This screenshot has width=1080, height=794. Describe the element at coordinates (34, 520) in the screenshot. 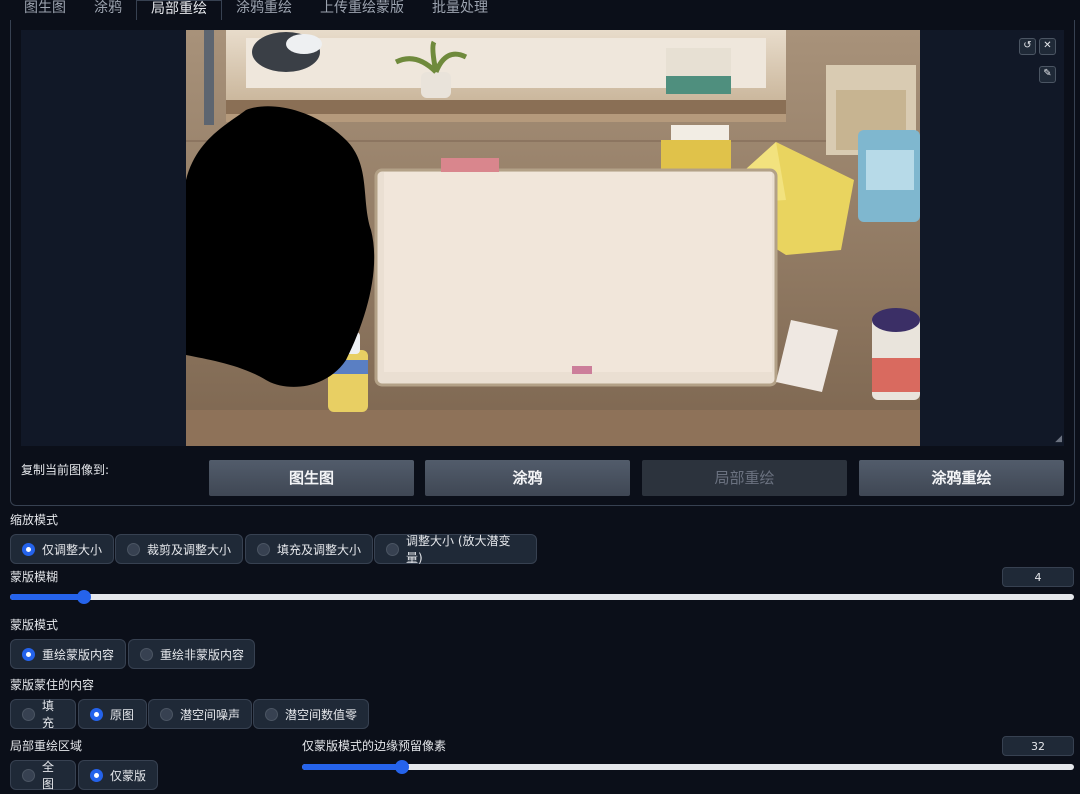

I see `resize-mode-label: 缩放模式` at that location.